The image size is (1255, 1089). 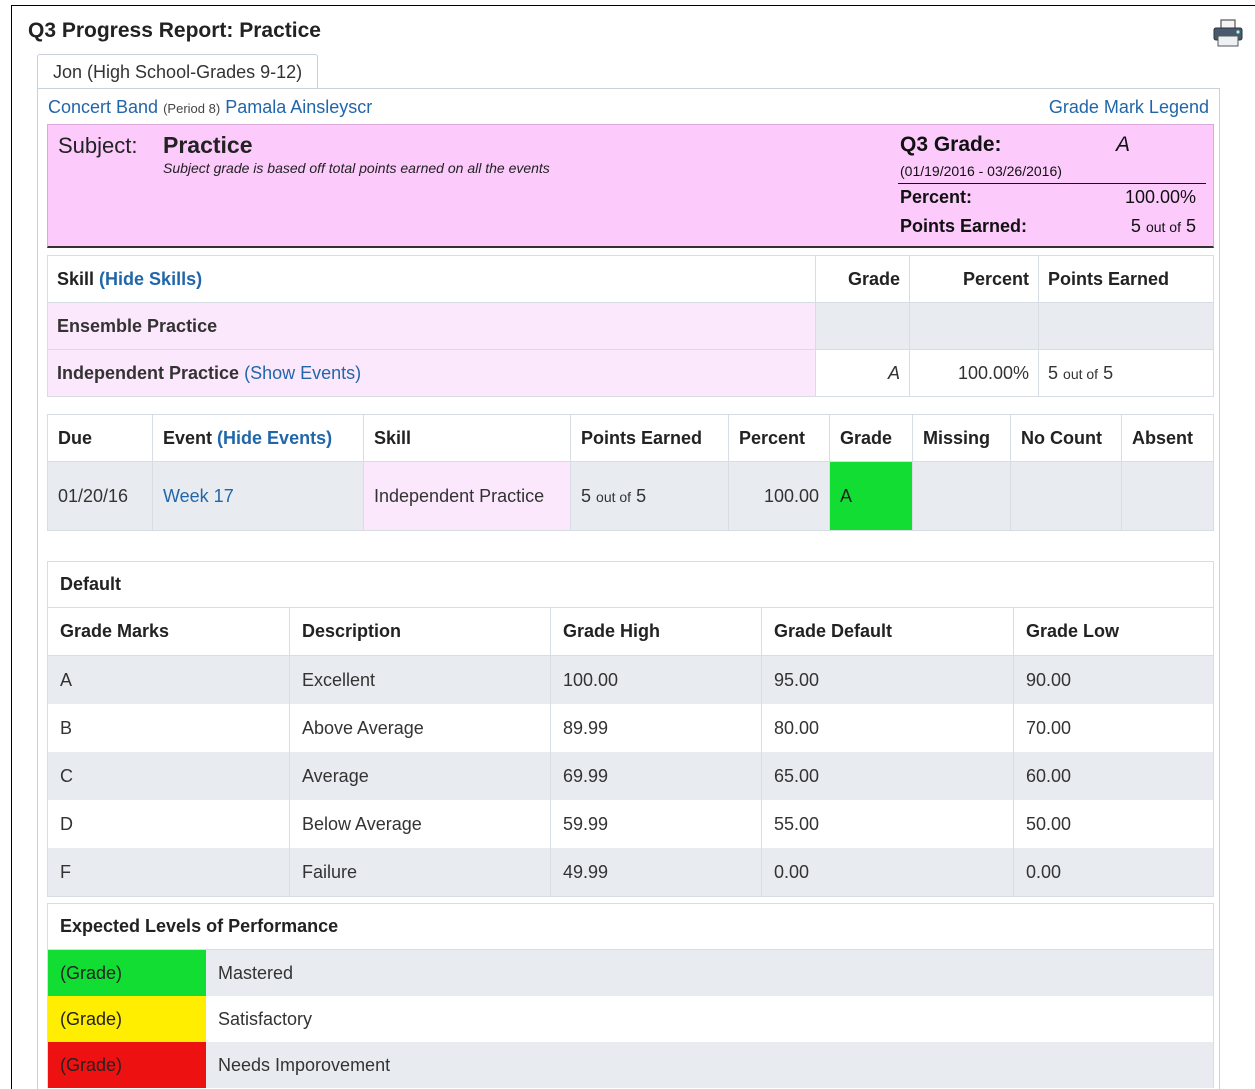 I want to click on mark: B, so click(x=169, y=728).